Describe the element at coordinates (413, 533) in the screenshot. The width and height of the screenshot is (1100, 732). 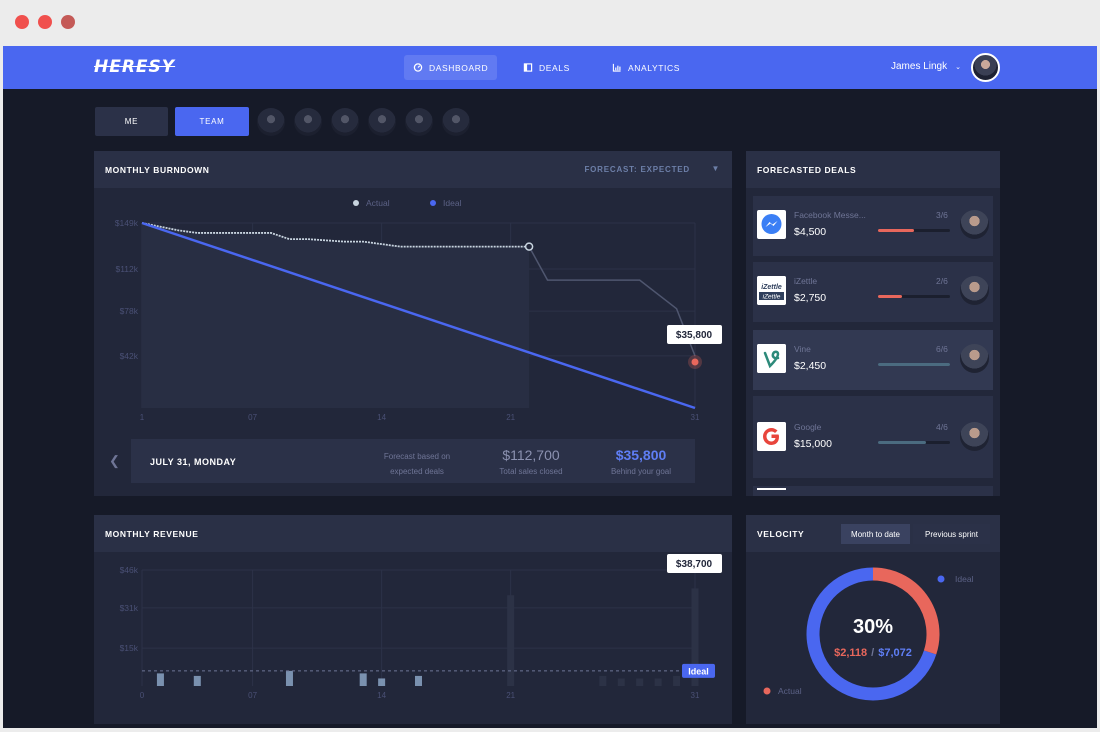
I see `revenue-title: MONTHLY REVENUE` at that location.